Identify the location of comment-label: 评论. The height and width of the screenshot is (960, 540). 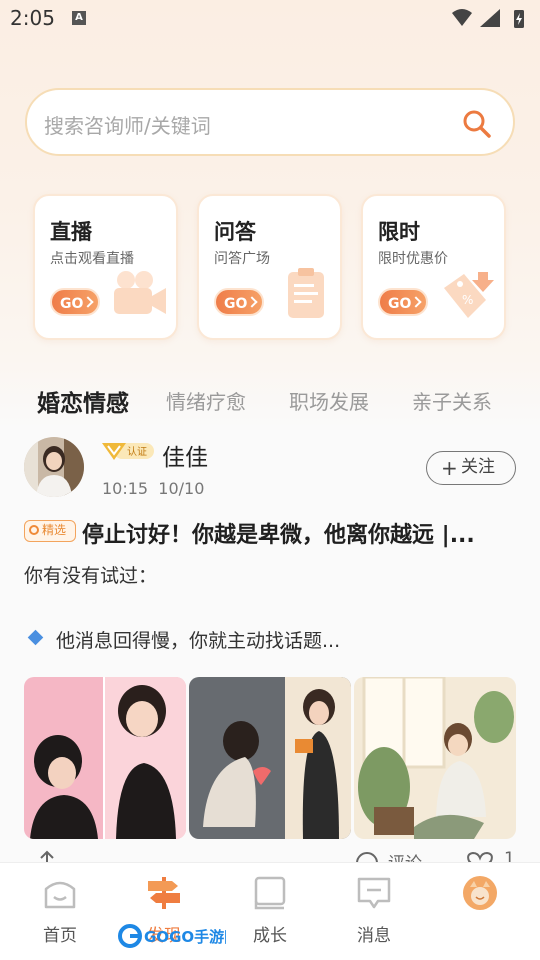
(405, 855).